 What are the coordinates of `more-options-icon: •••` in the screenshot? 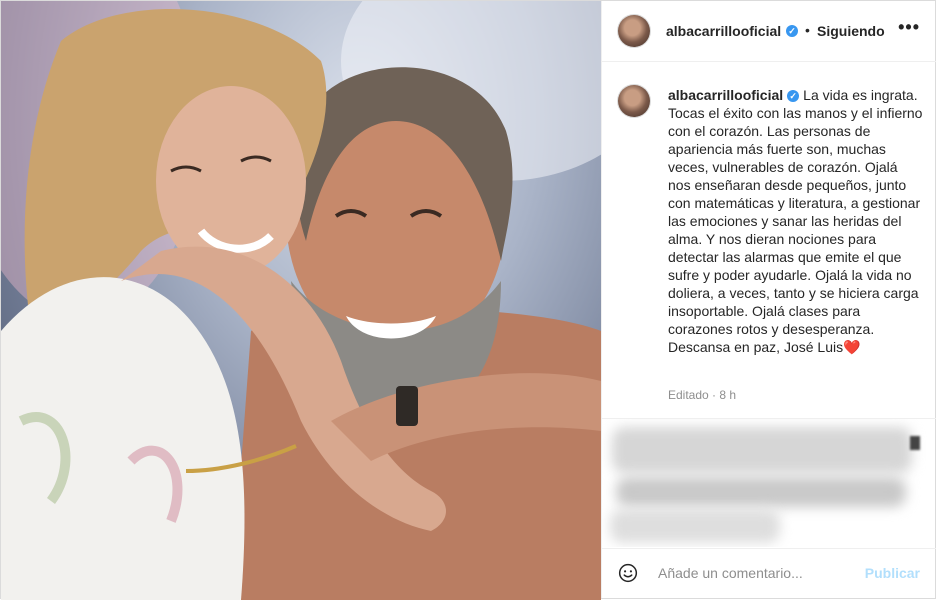 It's located at (909, 27).